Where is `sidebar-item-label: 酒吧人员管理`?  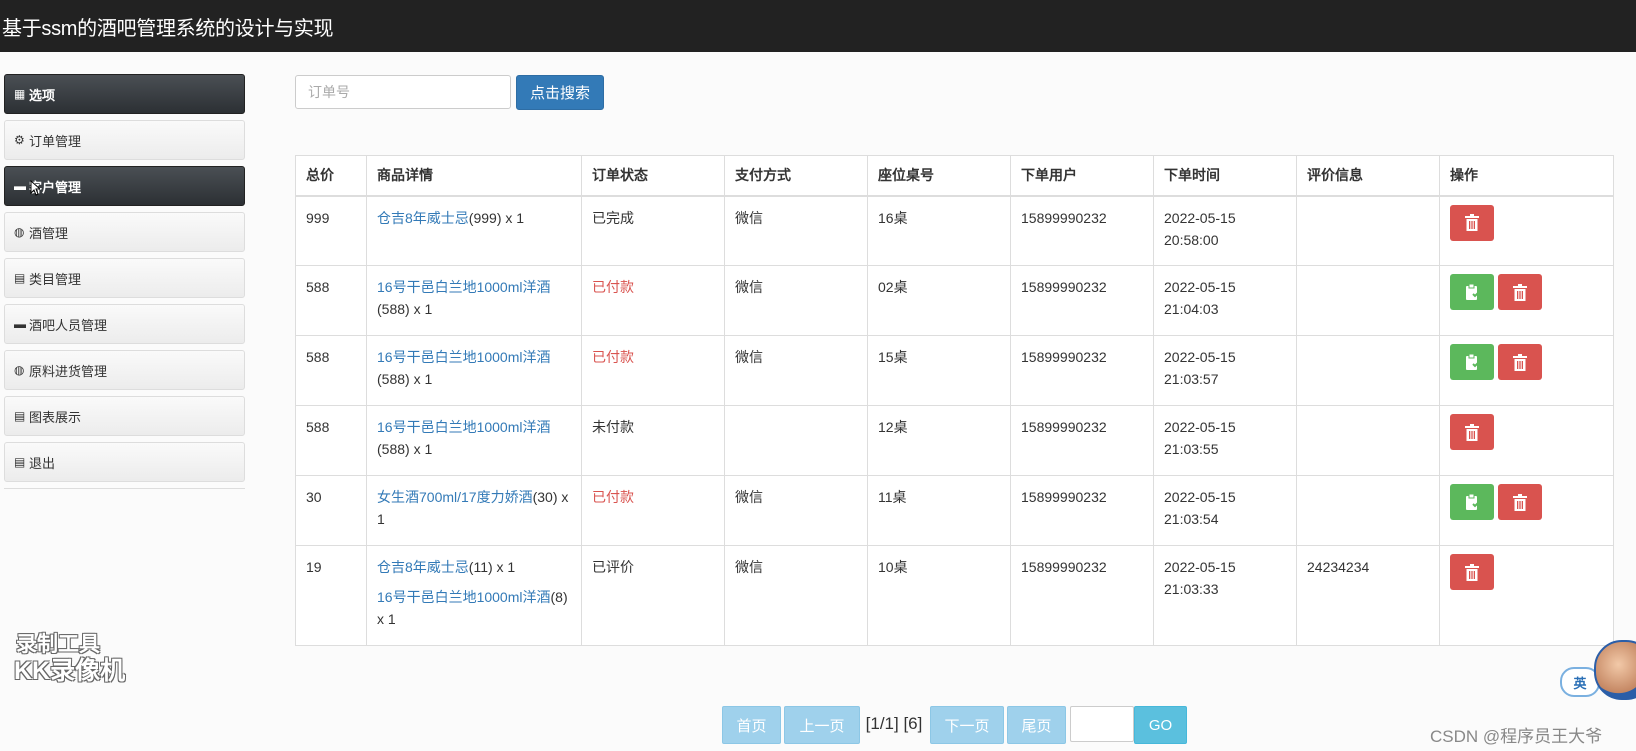 sidebar-item-label: 酒吧人员管理 is located at coordinates (68, 325).